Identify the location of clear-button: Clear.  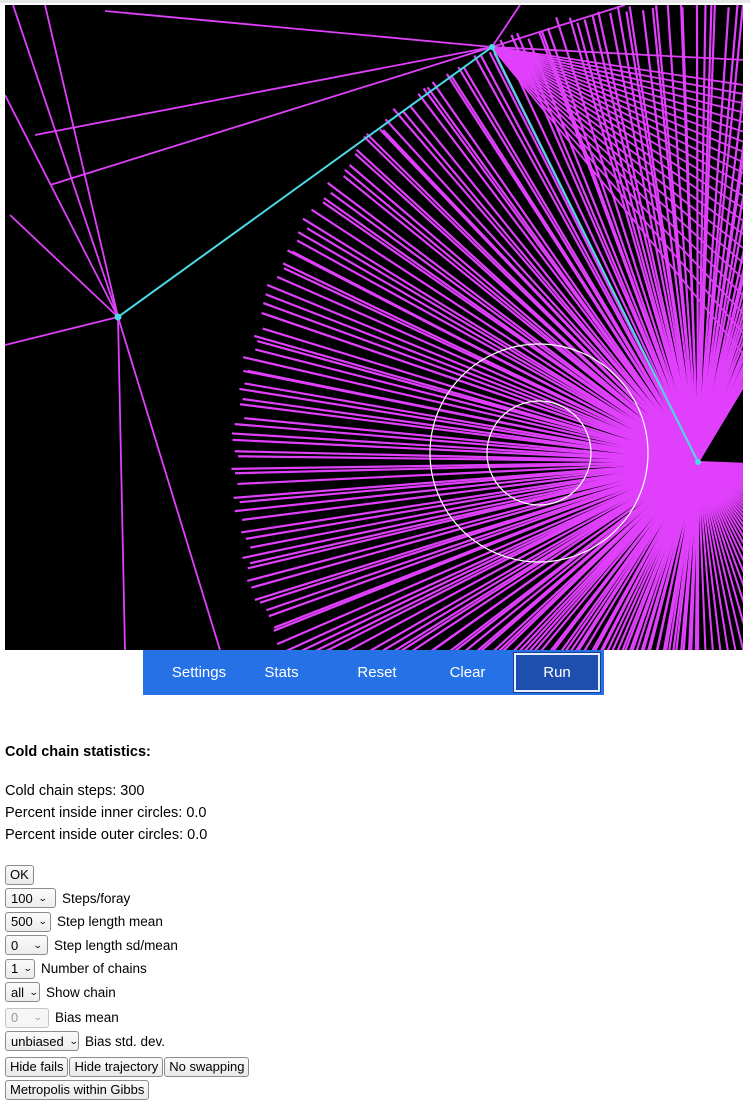
(467, 672).